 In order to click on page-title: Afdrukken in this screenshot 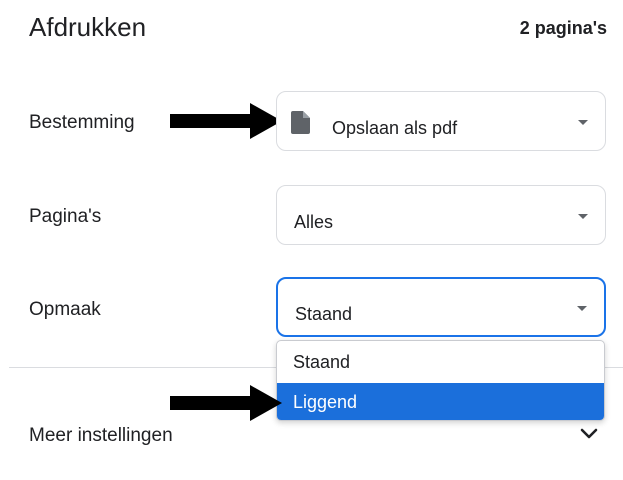, I will do `click(88, 27)`.